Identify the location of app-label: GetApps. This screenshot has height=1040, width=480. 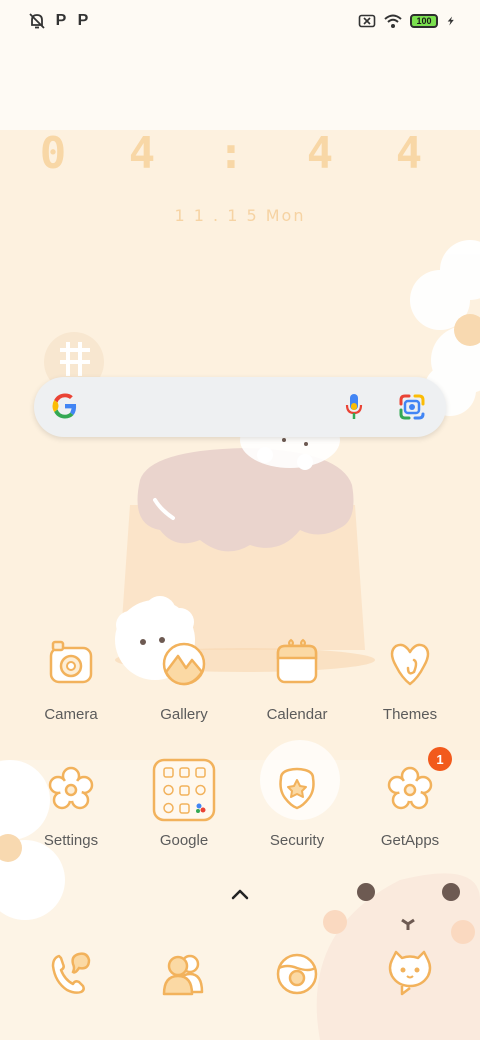
(410, 840).